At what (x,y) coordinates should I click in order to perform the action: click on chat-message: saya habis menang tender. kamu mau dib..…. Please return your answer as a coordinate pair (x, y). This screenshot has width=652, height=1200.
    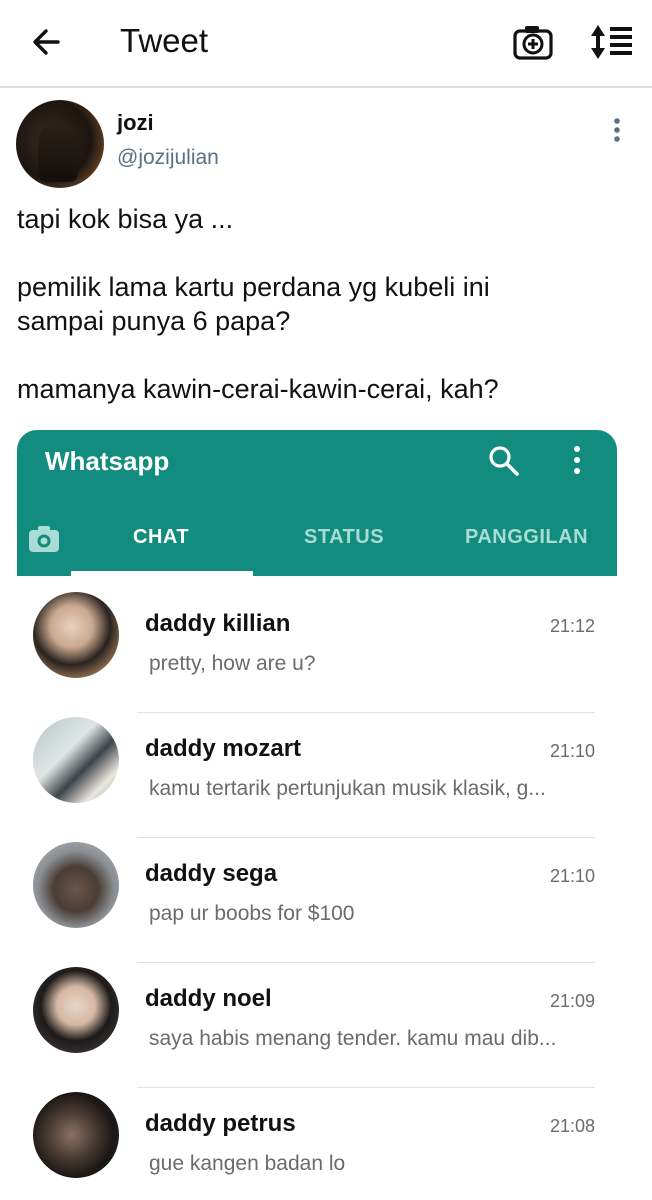
    Looking at the image, I should click on (353, 1038).